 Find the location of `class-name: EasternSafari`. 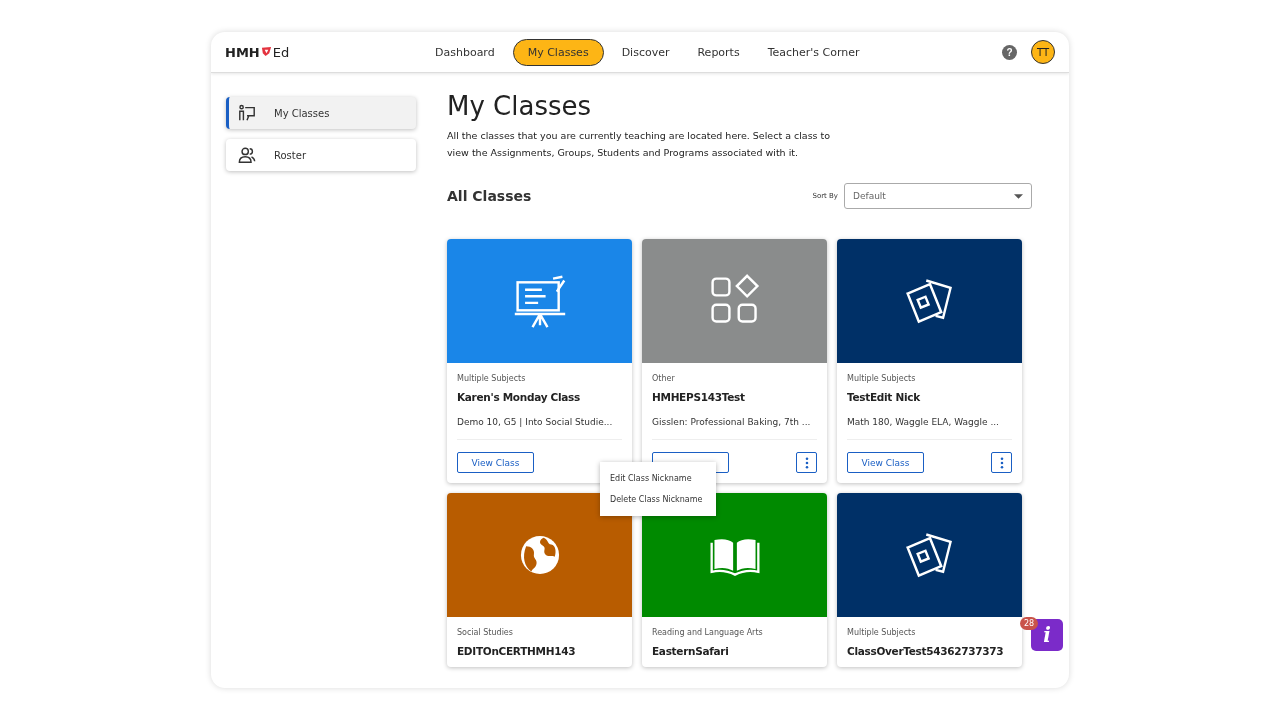

class-name: EasternSafari is located at coordinates (691, 651).